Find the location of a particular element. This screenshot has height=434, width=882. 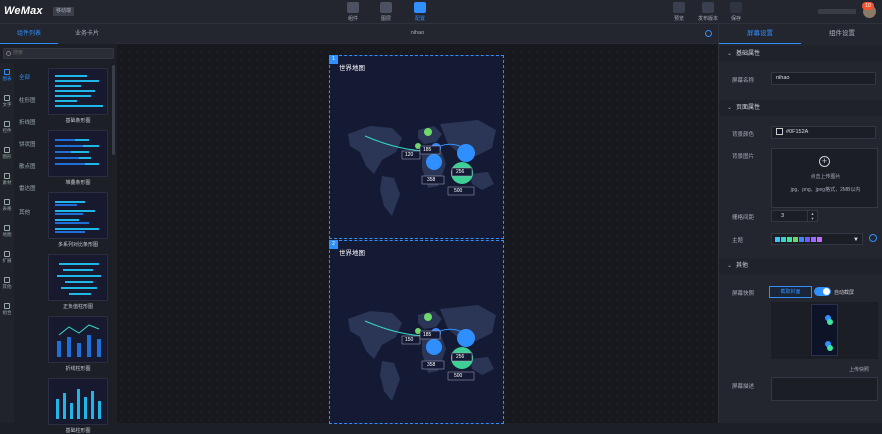

screen-name-input: nihao is located at coordinates (823, 78).